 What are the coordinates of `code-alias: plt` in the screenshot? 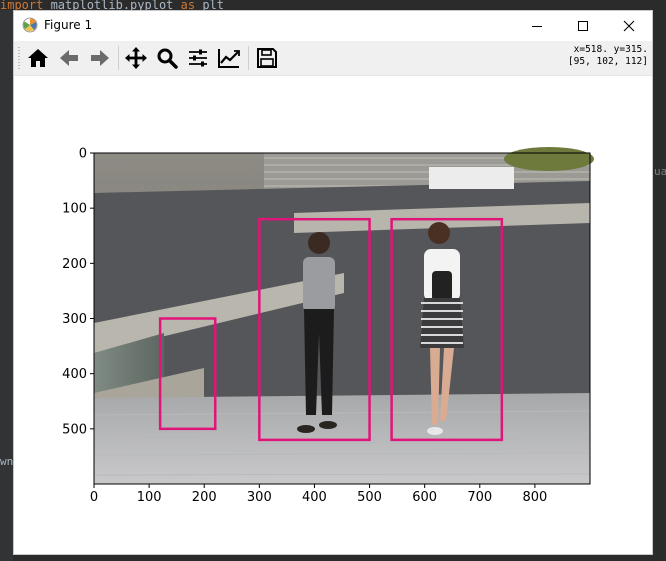 It's located at (209, 5).